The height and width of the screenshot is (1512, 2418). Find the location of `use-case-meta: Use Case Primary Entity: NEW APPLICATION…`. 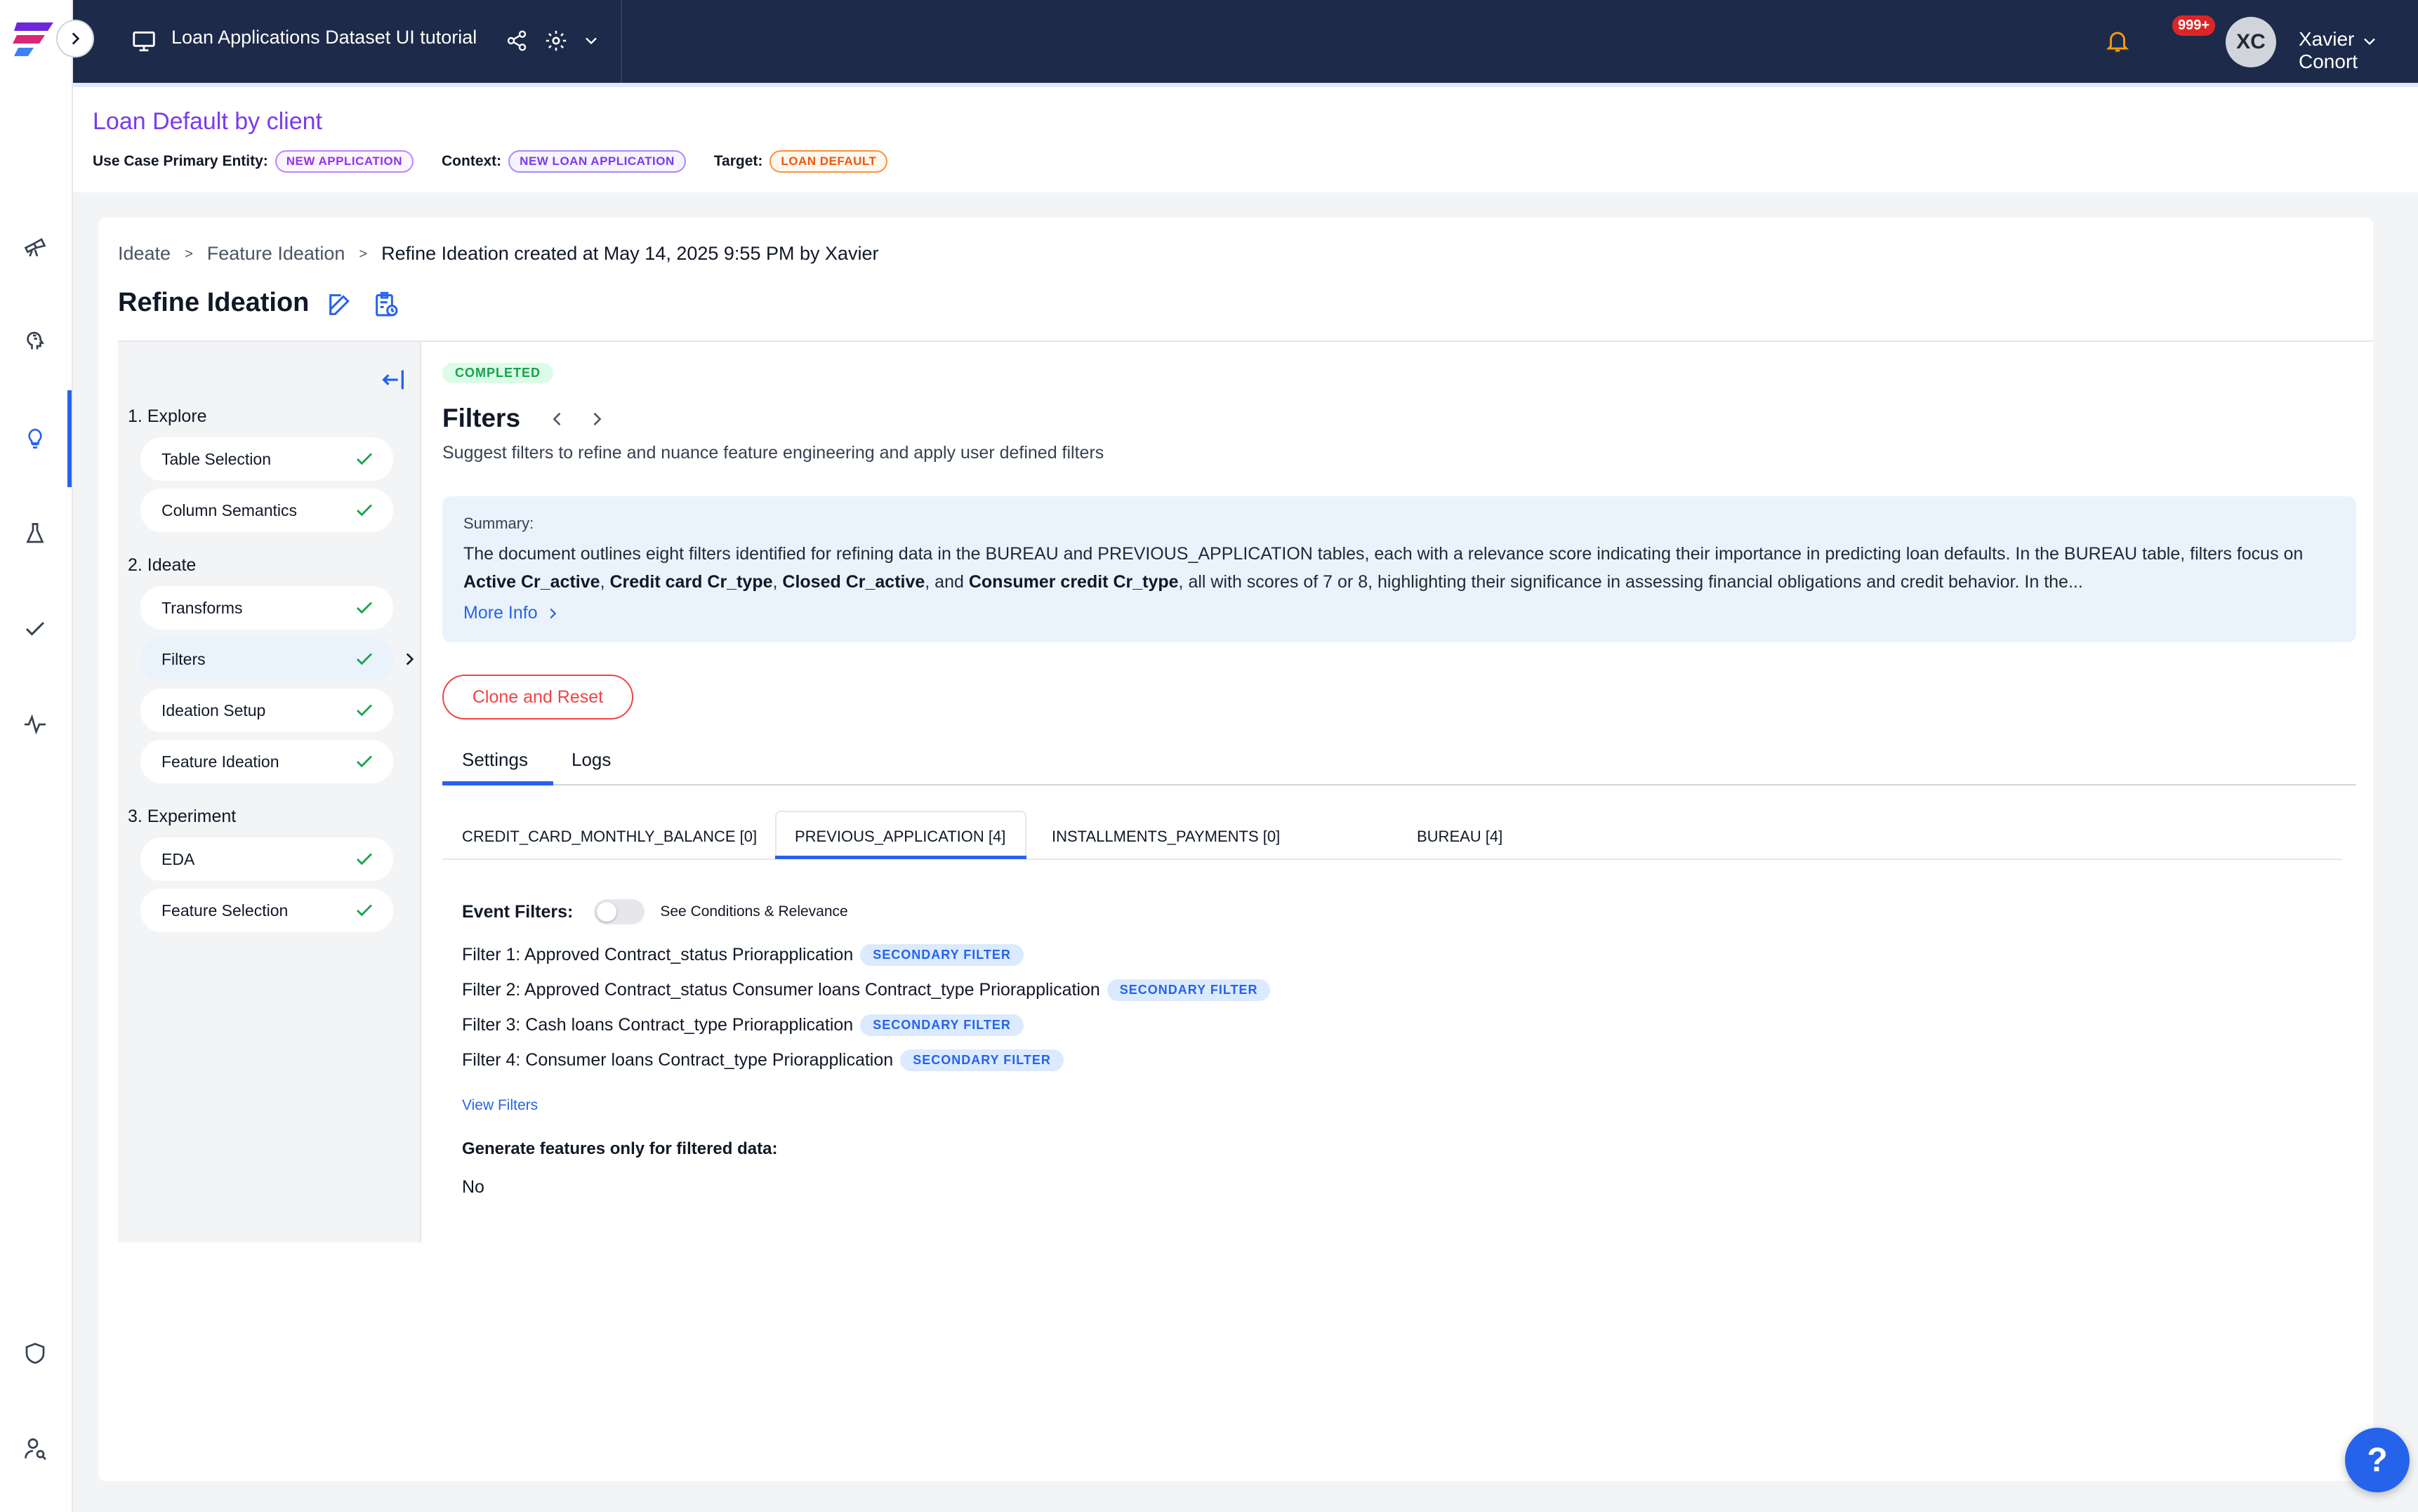

use-case-meta: Use Case Primary Entity: NEW APPLICATION… is located at coordinates (504, 161).